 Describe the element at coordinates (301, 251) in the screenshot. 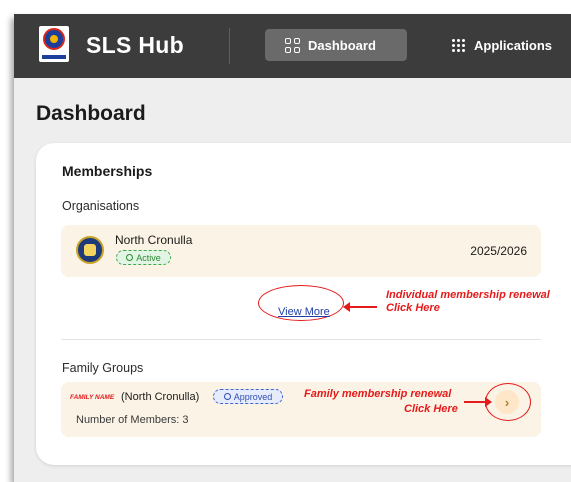

I see `organisation-row: North Cronulla Active 2025/2026` at that location.